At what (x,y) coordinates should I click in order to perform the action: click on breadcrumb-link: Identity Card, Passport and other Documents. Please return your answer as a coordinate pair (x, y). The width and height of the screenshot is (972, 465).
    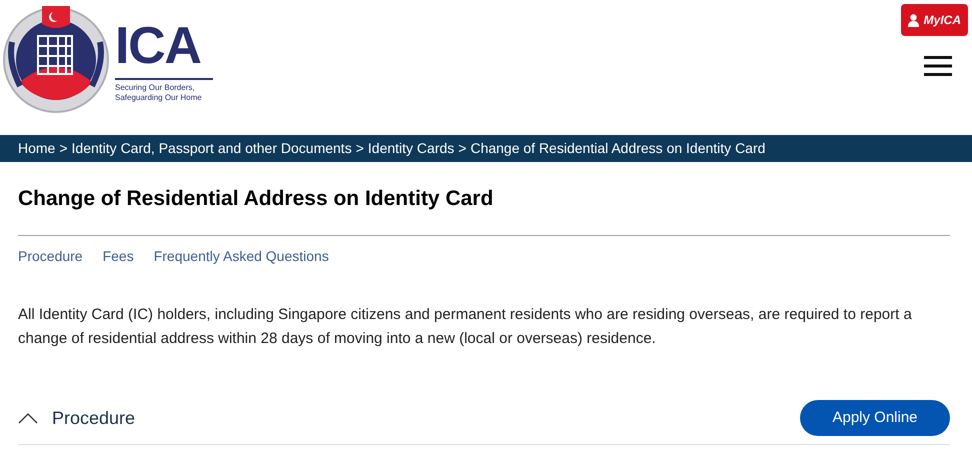
    Looking at the image, I should click on (212, 148).